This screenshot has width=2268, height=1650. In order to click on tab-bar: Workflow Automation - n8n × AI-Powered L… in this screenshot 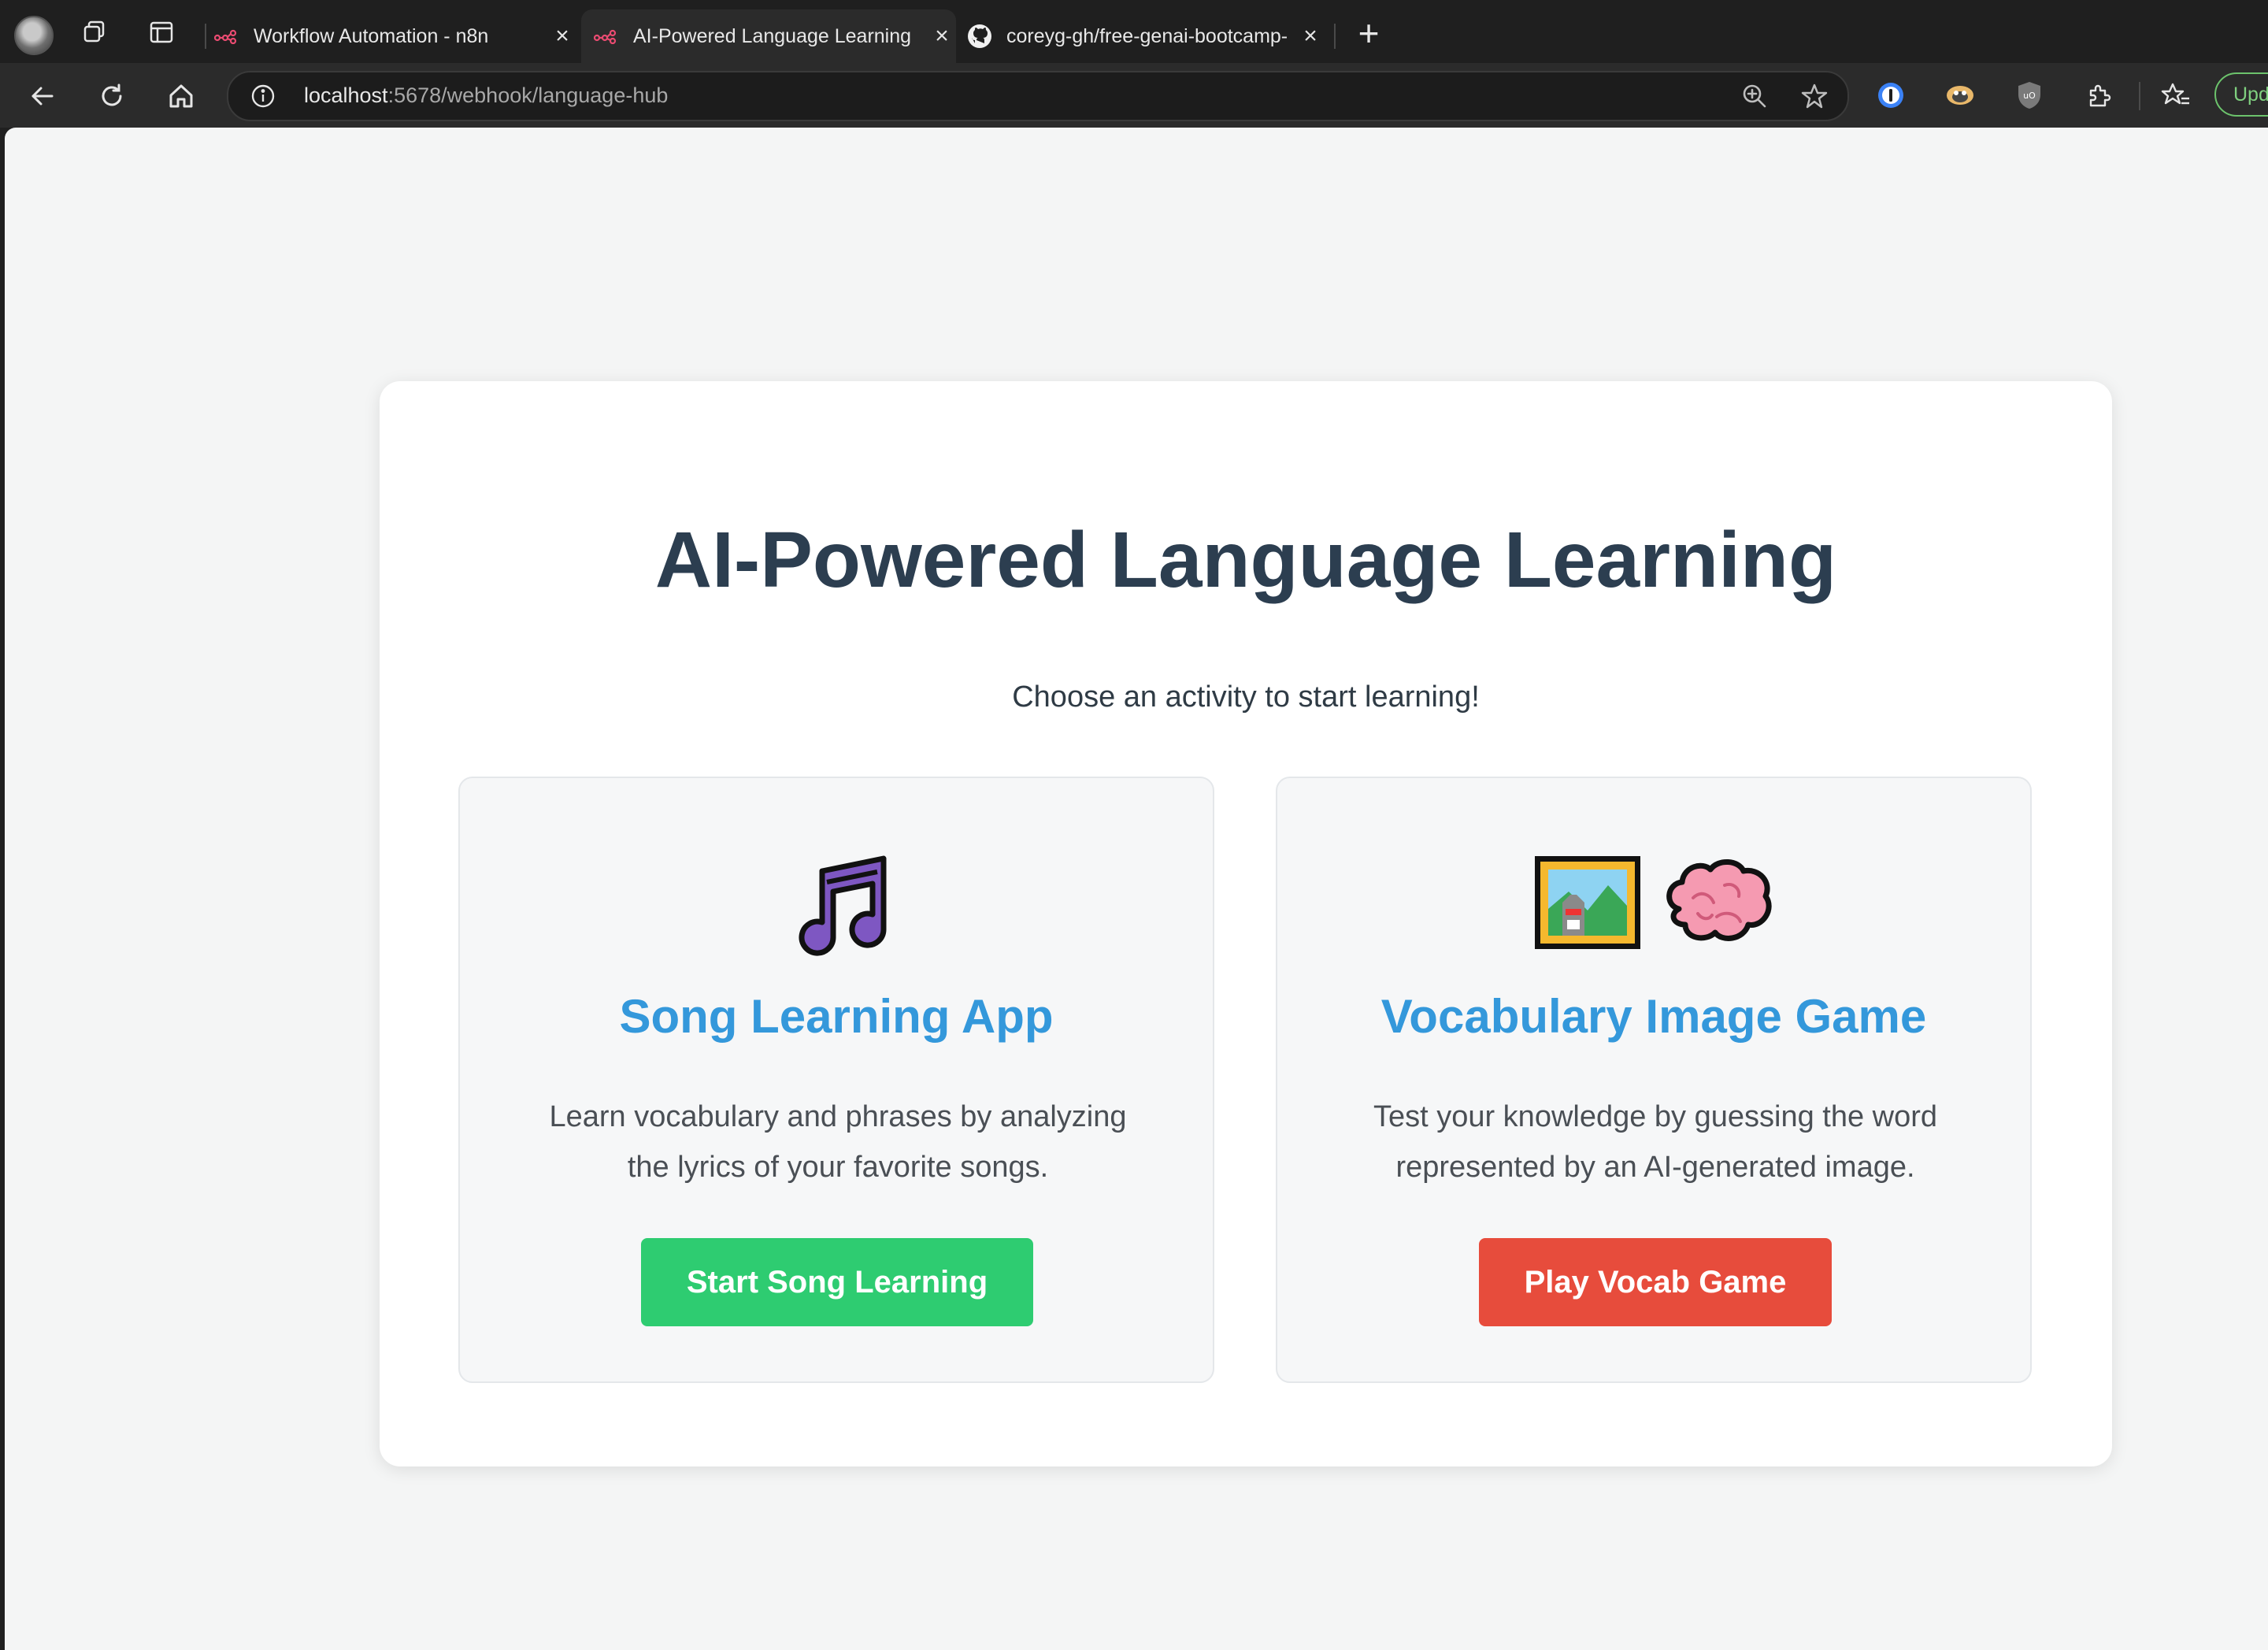, I will do `click(1134, 32)`.